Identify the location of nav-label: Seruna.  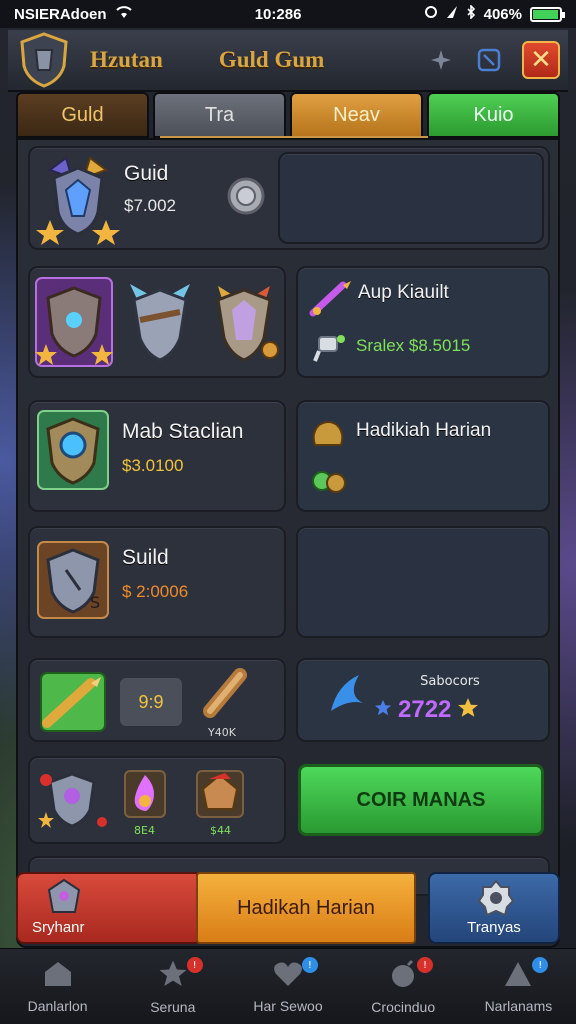
(173, 1006).